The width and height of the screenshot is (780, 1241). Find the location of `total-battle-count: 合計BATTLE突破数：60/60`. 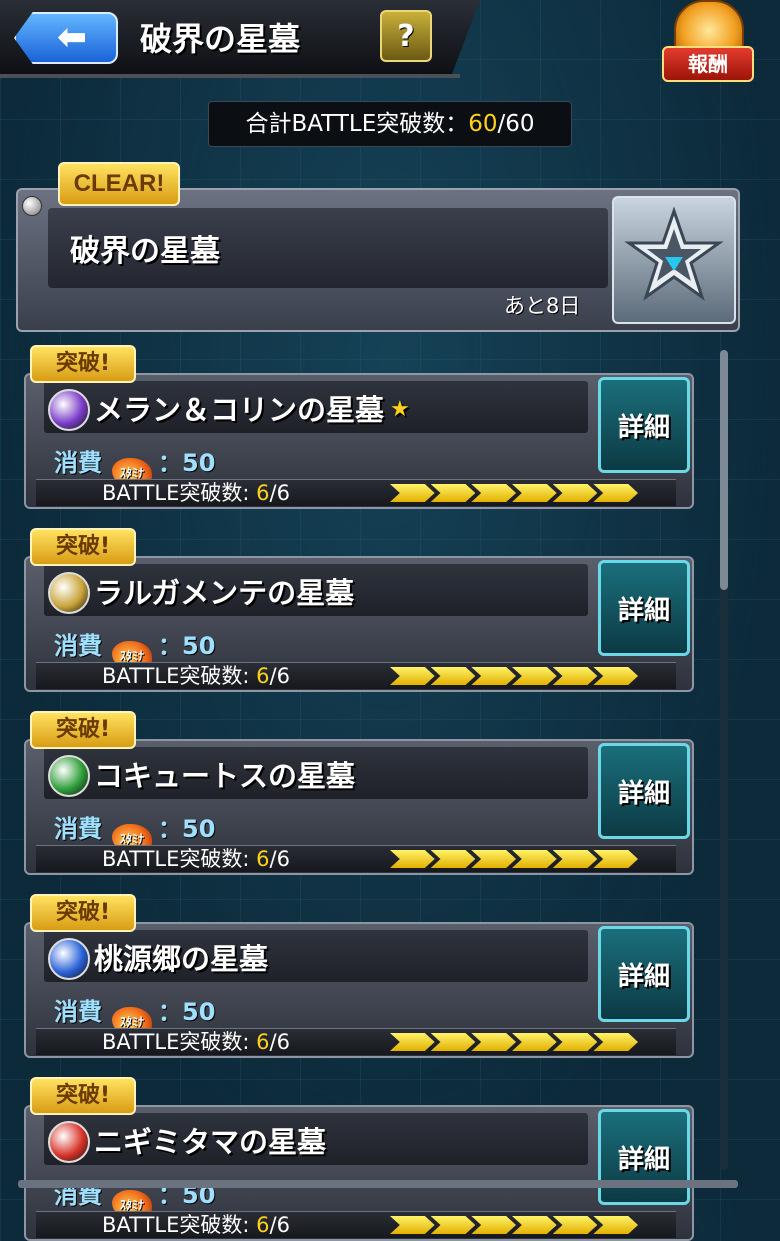

total-battle-count: 合計BATTLE突破数：60/60 is located at coordinates (390, 124).